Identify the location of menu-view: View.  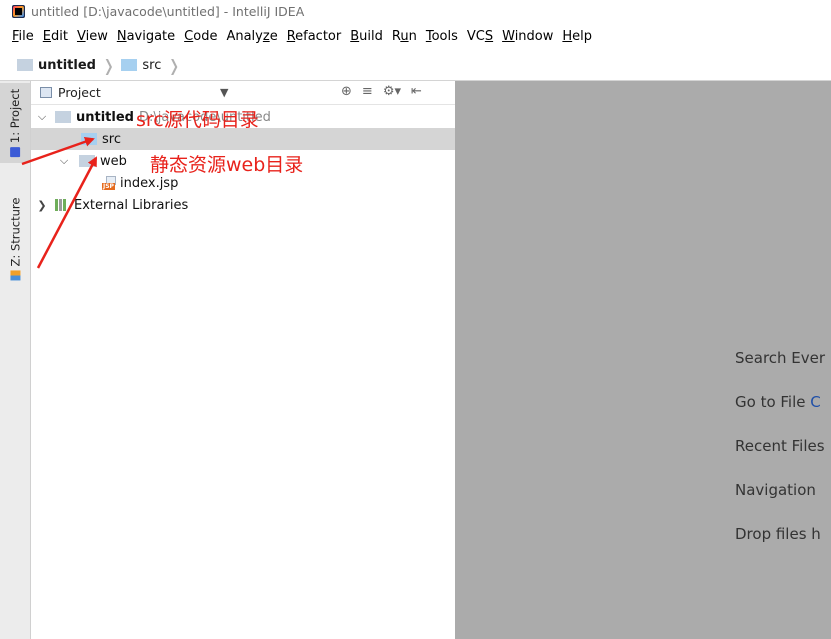
(92, 36).